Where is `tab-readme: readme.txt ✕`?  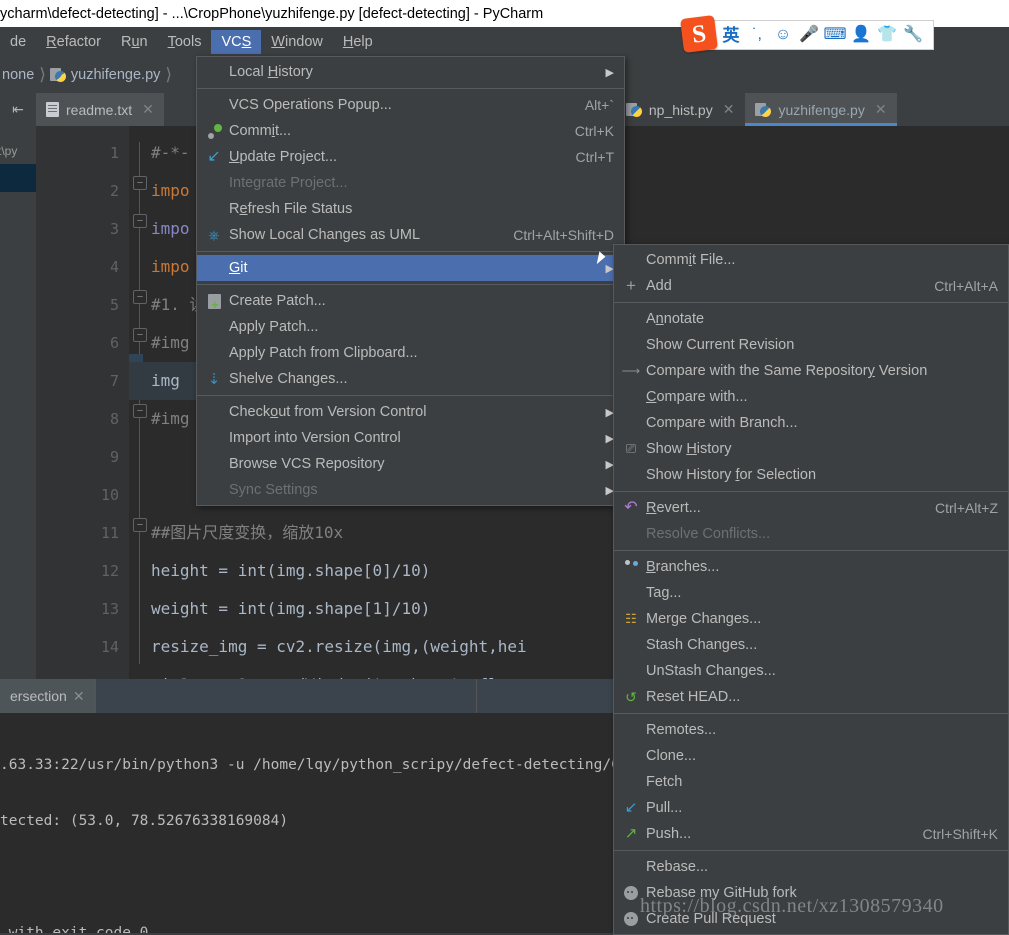
tab-readme: readme.txt ✕ is located at coordinates (100, 109).